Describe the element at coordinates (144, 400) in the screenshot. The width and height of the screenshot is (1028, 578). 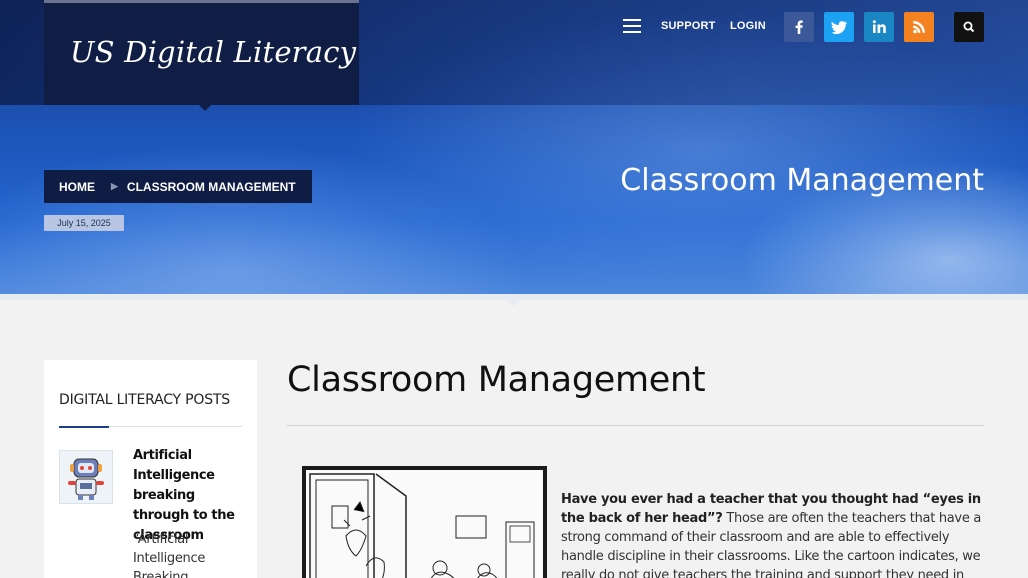
I see `sidebar-heading: DIGITAL LITERACY POSTS` at that location.